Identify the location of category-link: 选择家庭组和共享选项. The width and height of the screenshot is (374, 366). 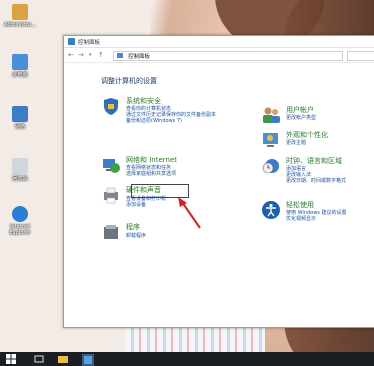
(151, 174).